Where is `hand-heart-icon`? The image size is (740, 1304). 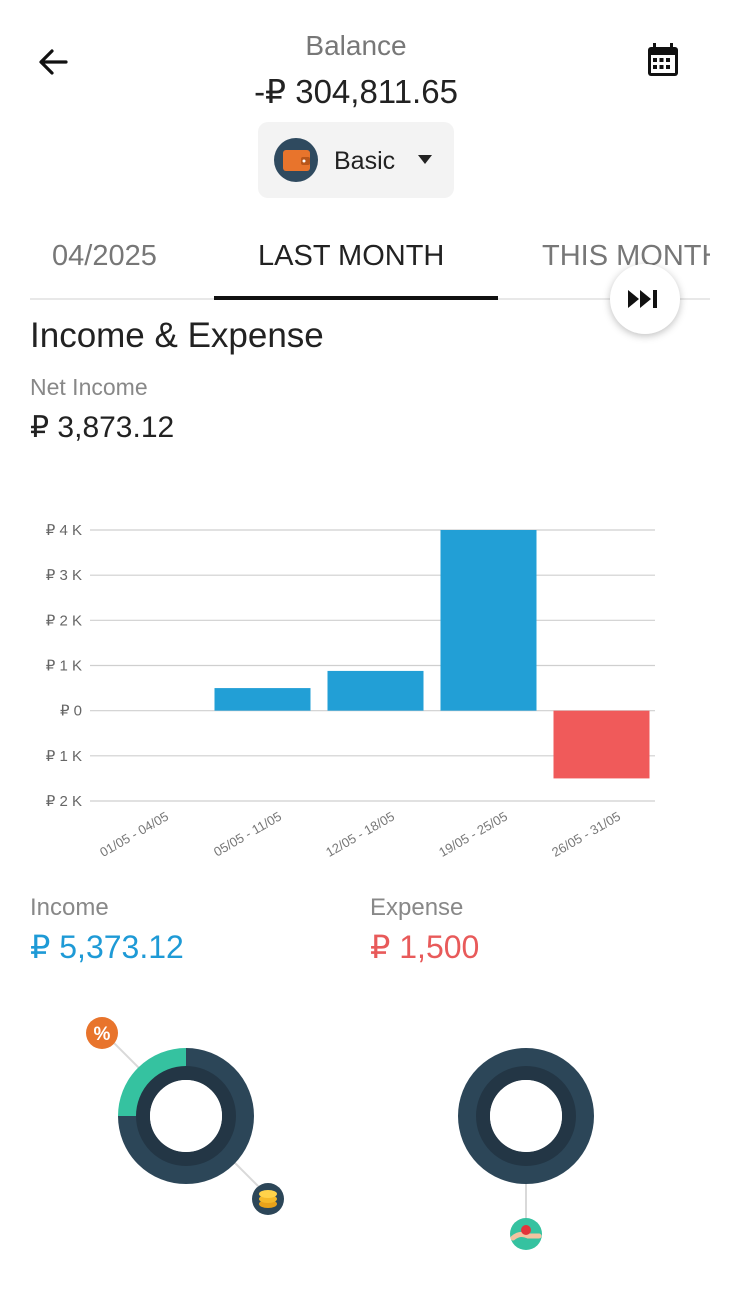
hand-heart-icon is located at coordinates (526, 1234).